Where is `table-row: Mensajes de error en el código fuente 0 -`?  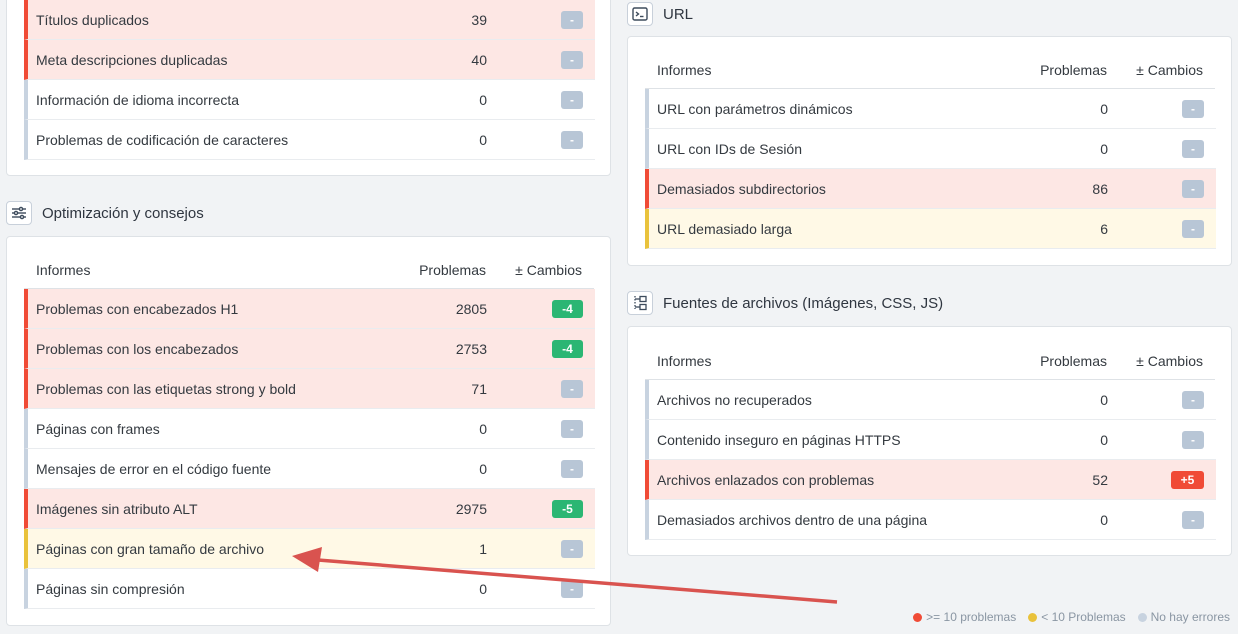 table-row: Mensajes de error en el código fuente 0 - is located at coordinates (309, 469).